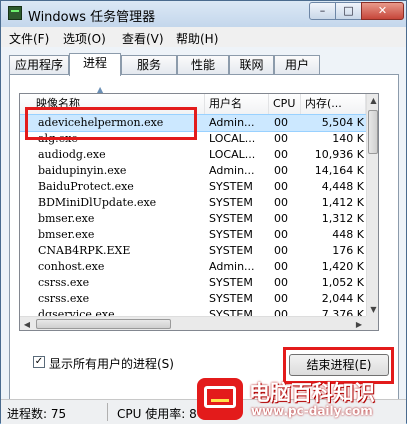 Image resolution: width=407 pixels, height=424 pixels. Describe the element at coordinates (193, 155) in the screenshot. I see `process-row: audiodg.exe LOCAL... 00 10,936 K` at that location.